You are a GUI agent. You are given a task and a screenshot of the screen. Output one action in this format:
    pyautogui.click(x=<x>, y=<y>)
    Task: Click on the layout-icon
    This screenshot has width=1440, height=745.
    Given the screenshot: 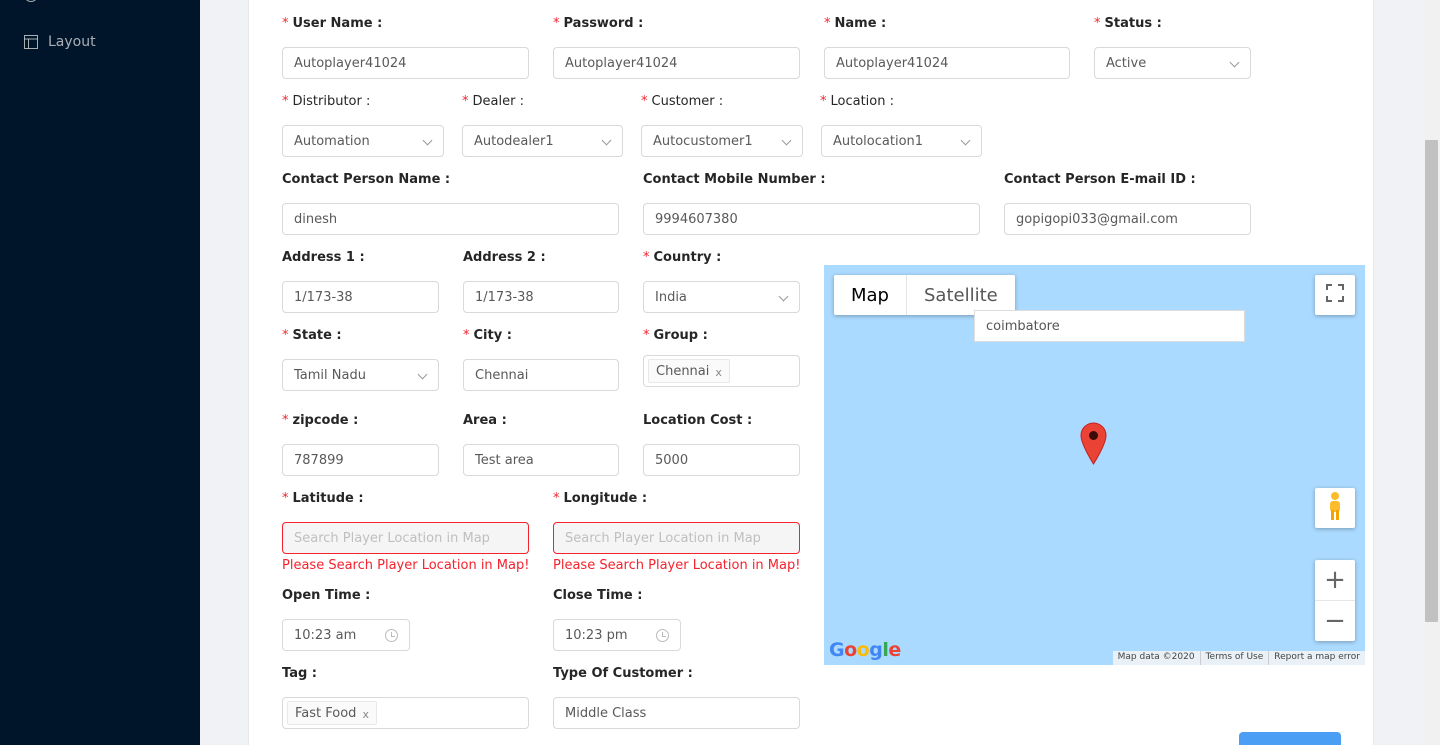 What is the action you would take?
    pyautogui.click(x=31, y=42)
    